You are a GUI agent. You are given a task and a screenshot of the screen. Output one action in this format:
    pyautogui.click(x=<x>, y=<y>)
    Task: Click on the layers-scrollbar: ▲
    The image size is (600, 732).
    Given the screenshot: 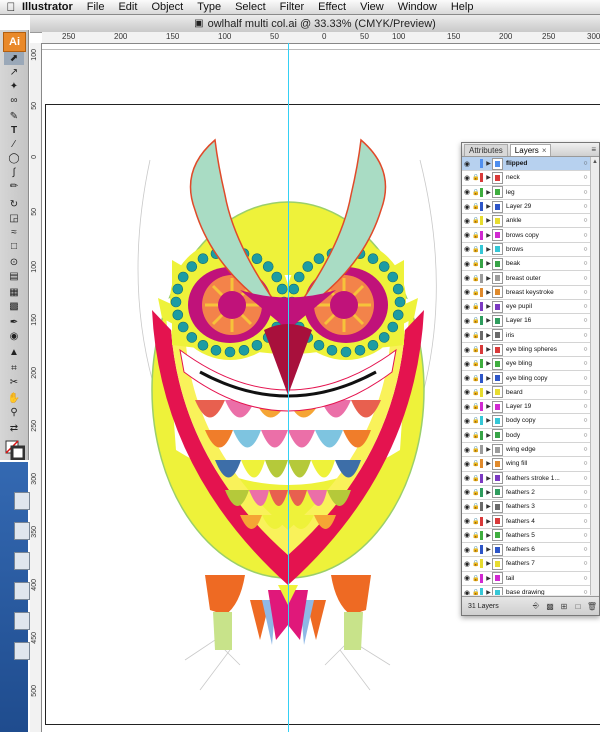 What is the action you would take?
    pyautogui.click(x=594, y=376)
    